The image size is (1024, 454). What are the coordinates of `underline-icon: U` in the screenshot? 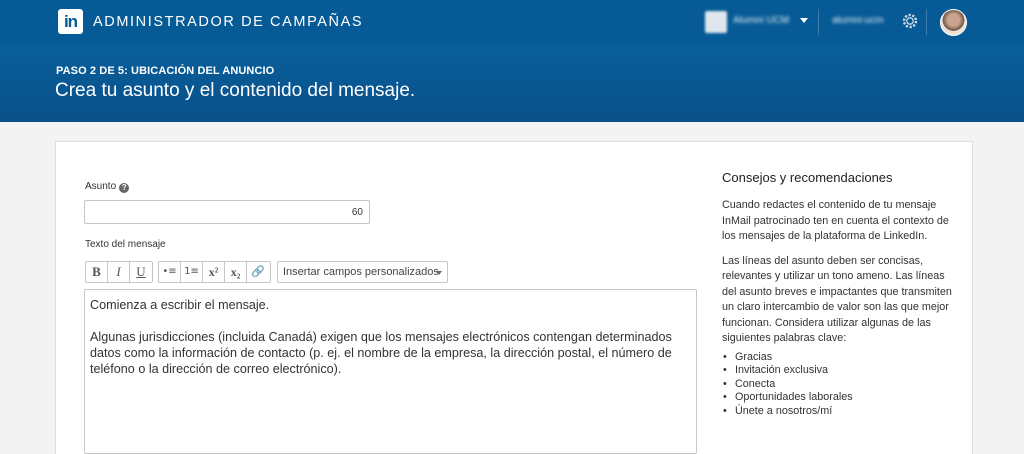 It's located at (141, 272).